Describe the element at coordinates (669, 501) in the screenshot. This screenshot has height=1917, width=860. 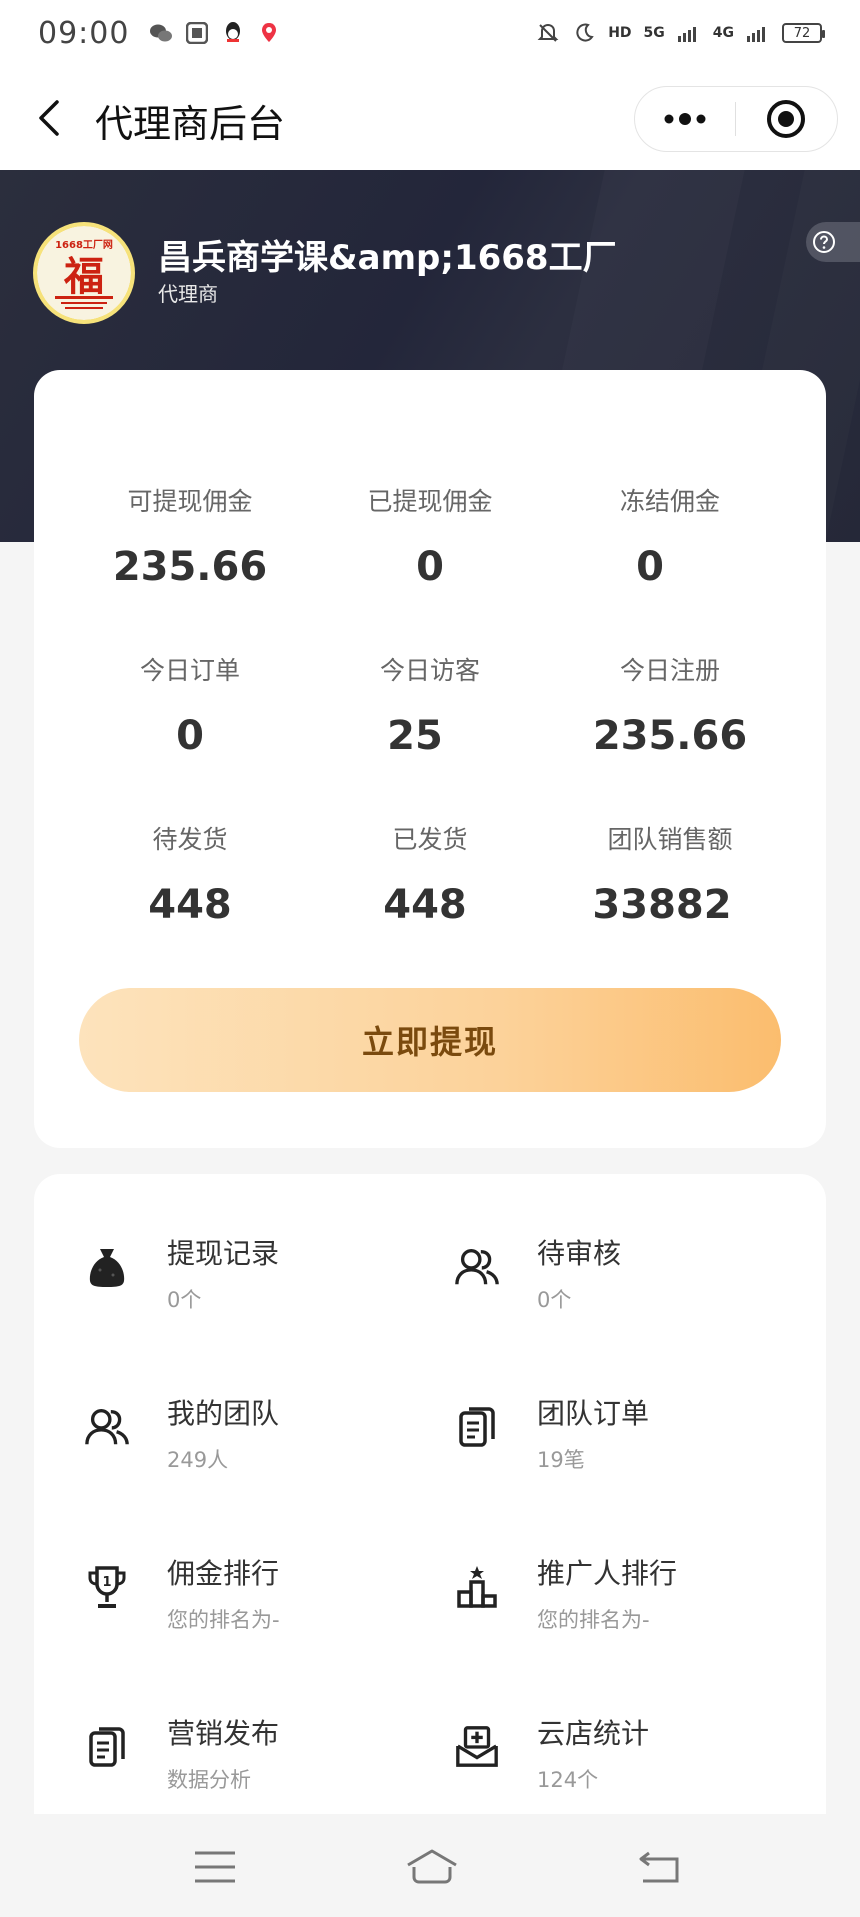
I see `stat-label: 冻结佣金` at that location.